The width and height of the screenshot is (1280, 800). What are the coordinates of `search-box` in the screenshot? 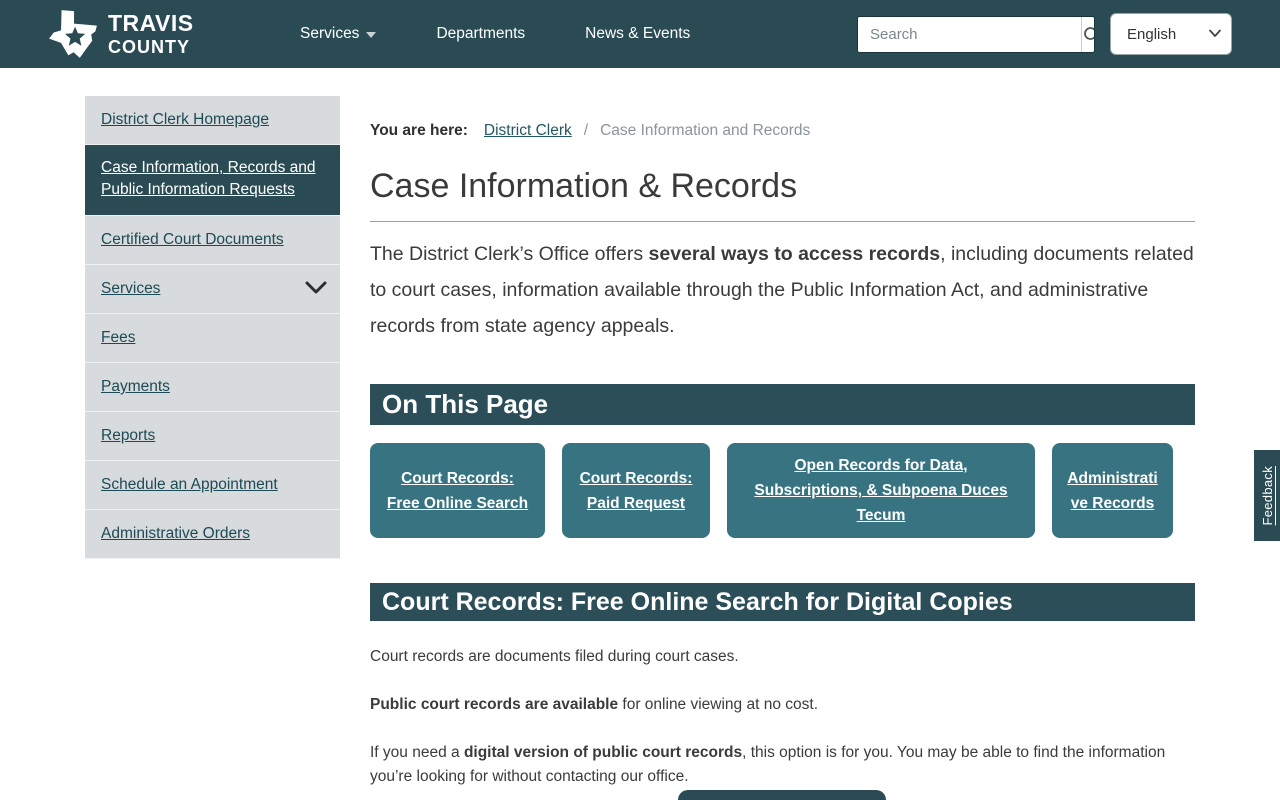 It's located at (976, 34).